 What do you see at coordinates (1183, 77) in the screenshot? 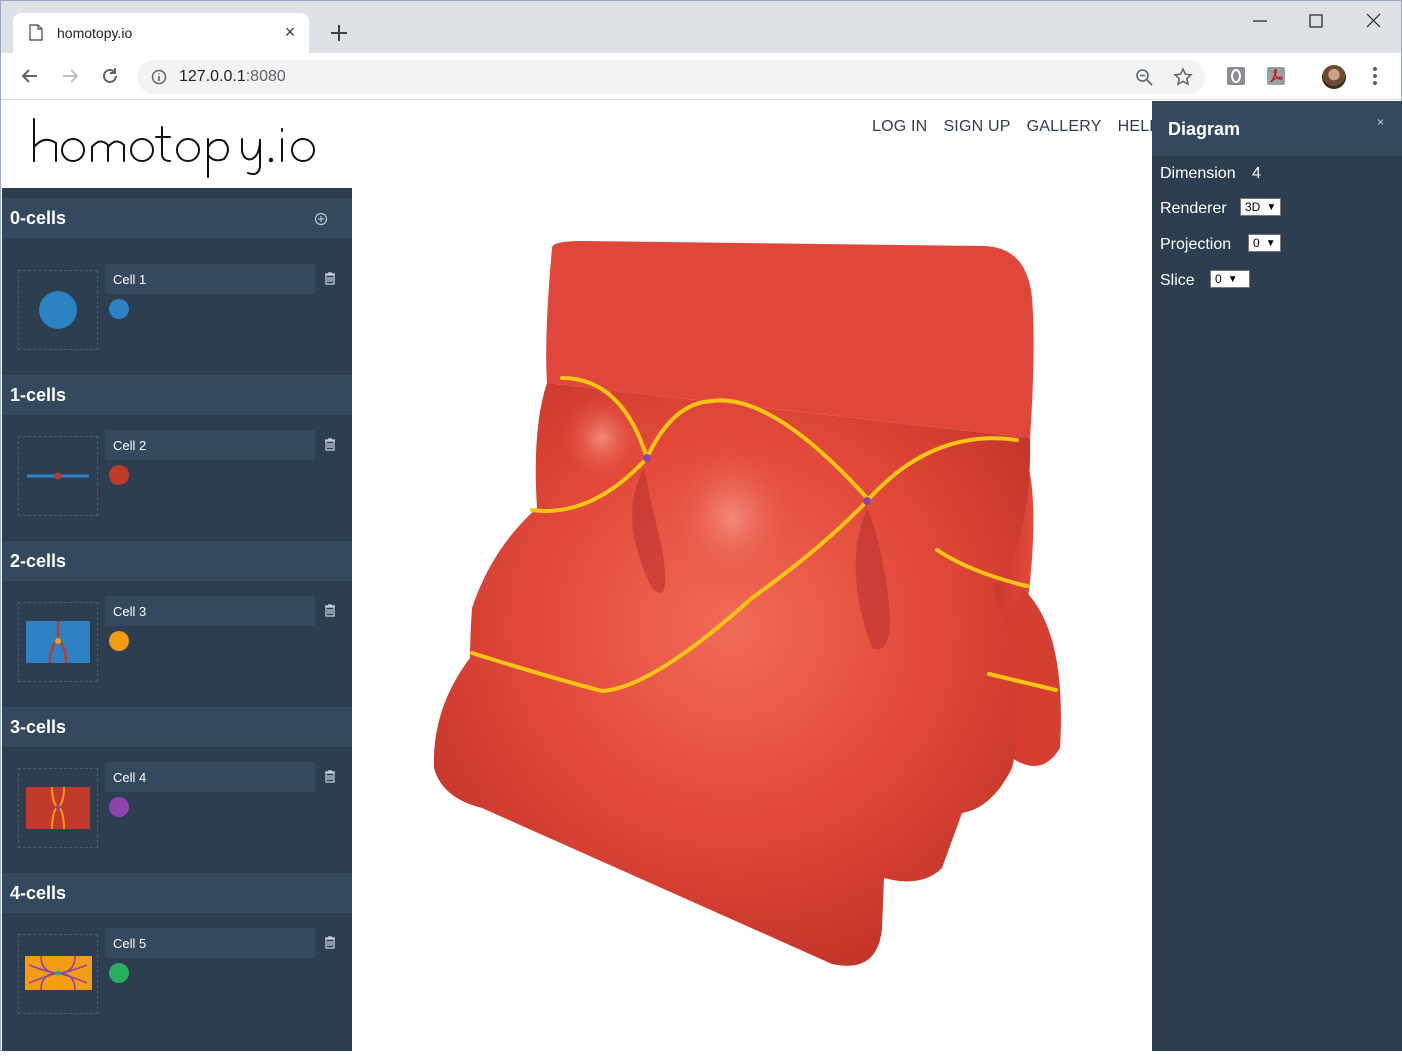
I see `bookmark-star-icon` at bounding box center [1183, 77].